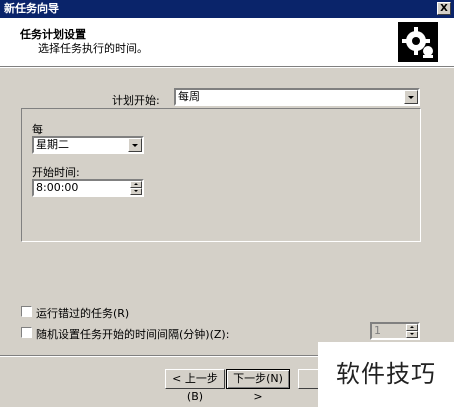  What do you see at coordinates (377, 330) in the screenshot?
I see `random-delay-value: 1` at bounding box center [377, 330].